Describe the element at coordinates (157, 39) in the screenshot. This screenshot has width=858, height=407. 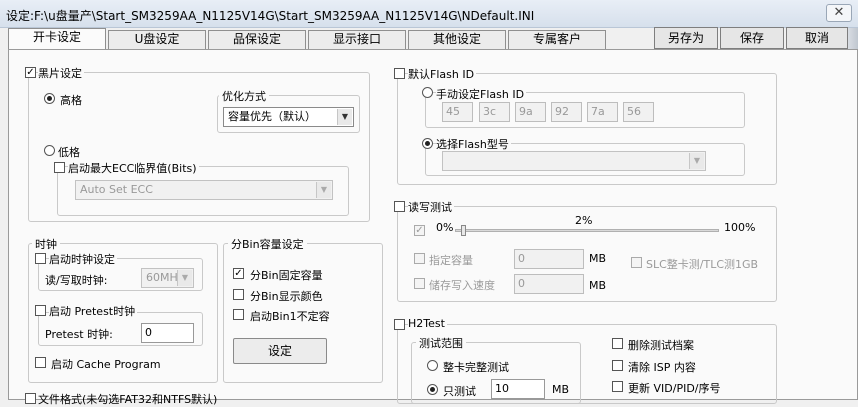
I see `tab-udisk: U盘设定` at that location.